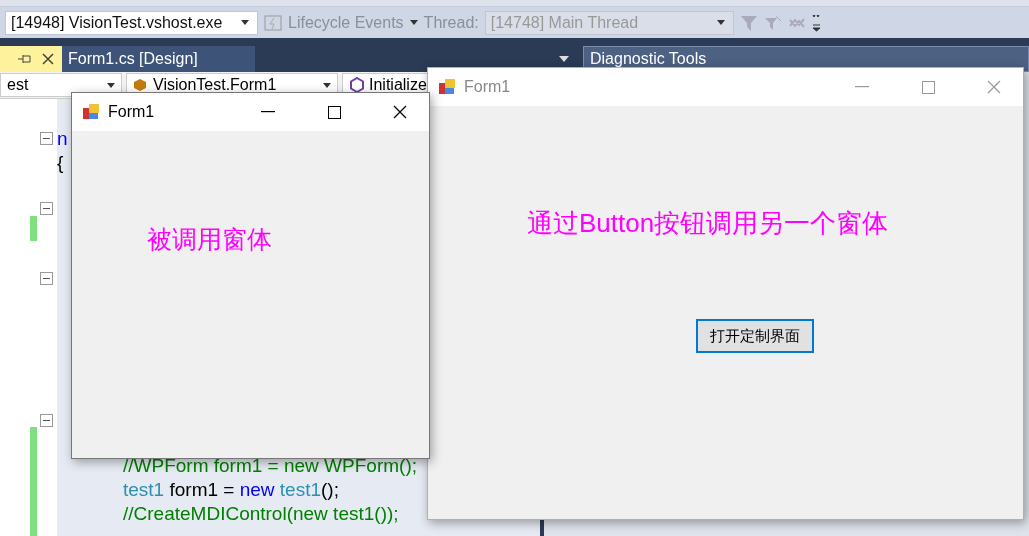  What do you see at coordinates (25, 59) in the screenshot?
I see `pin-icon` at bounding box center [25, 59].